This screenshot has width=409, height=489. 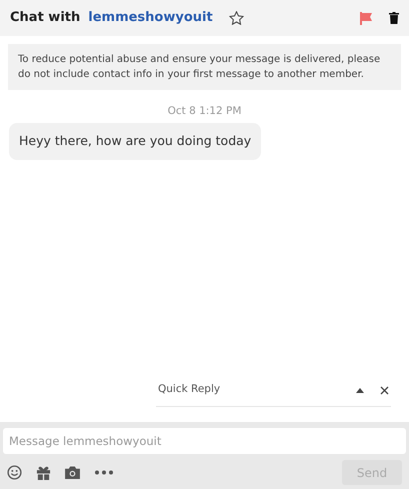 What do you see at coordinates (104, 472) in the screenshot?
I see `more-icon` at bounding box center [104, 472].